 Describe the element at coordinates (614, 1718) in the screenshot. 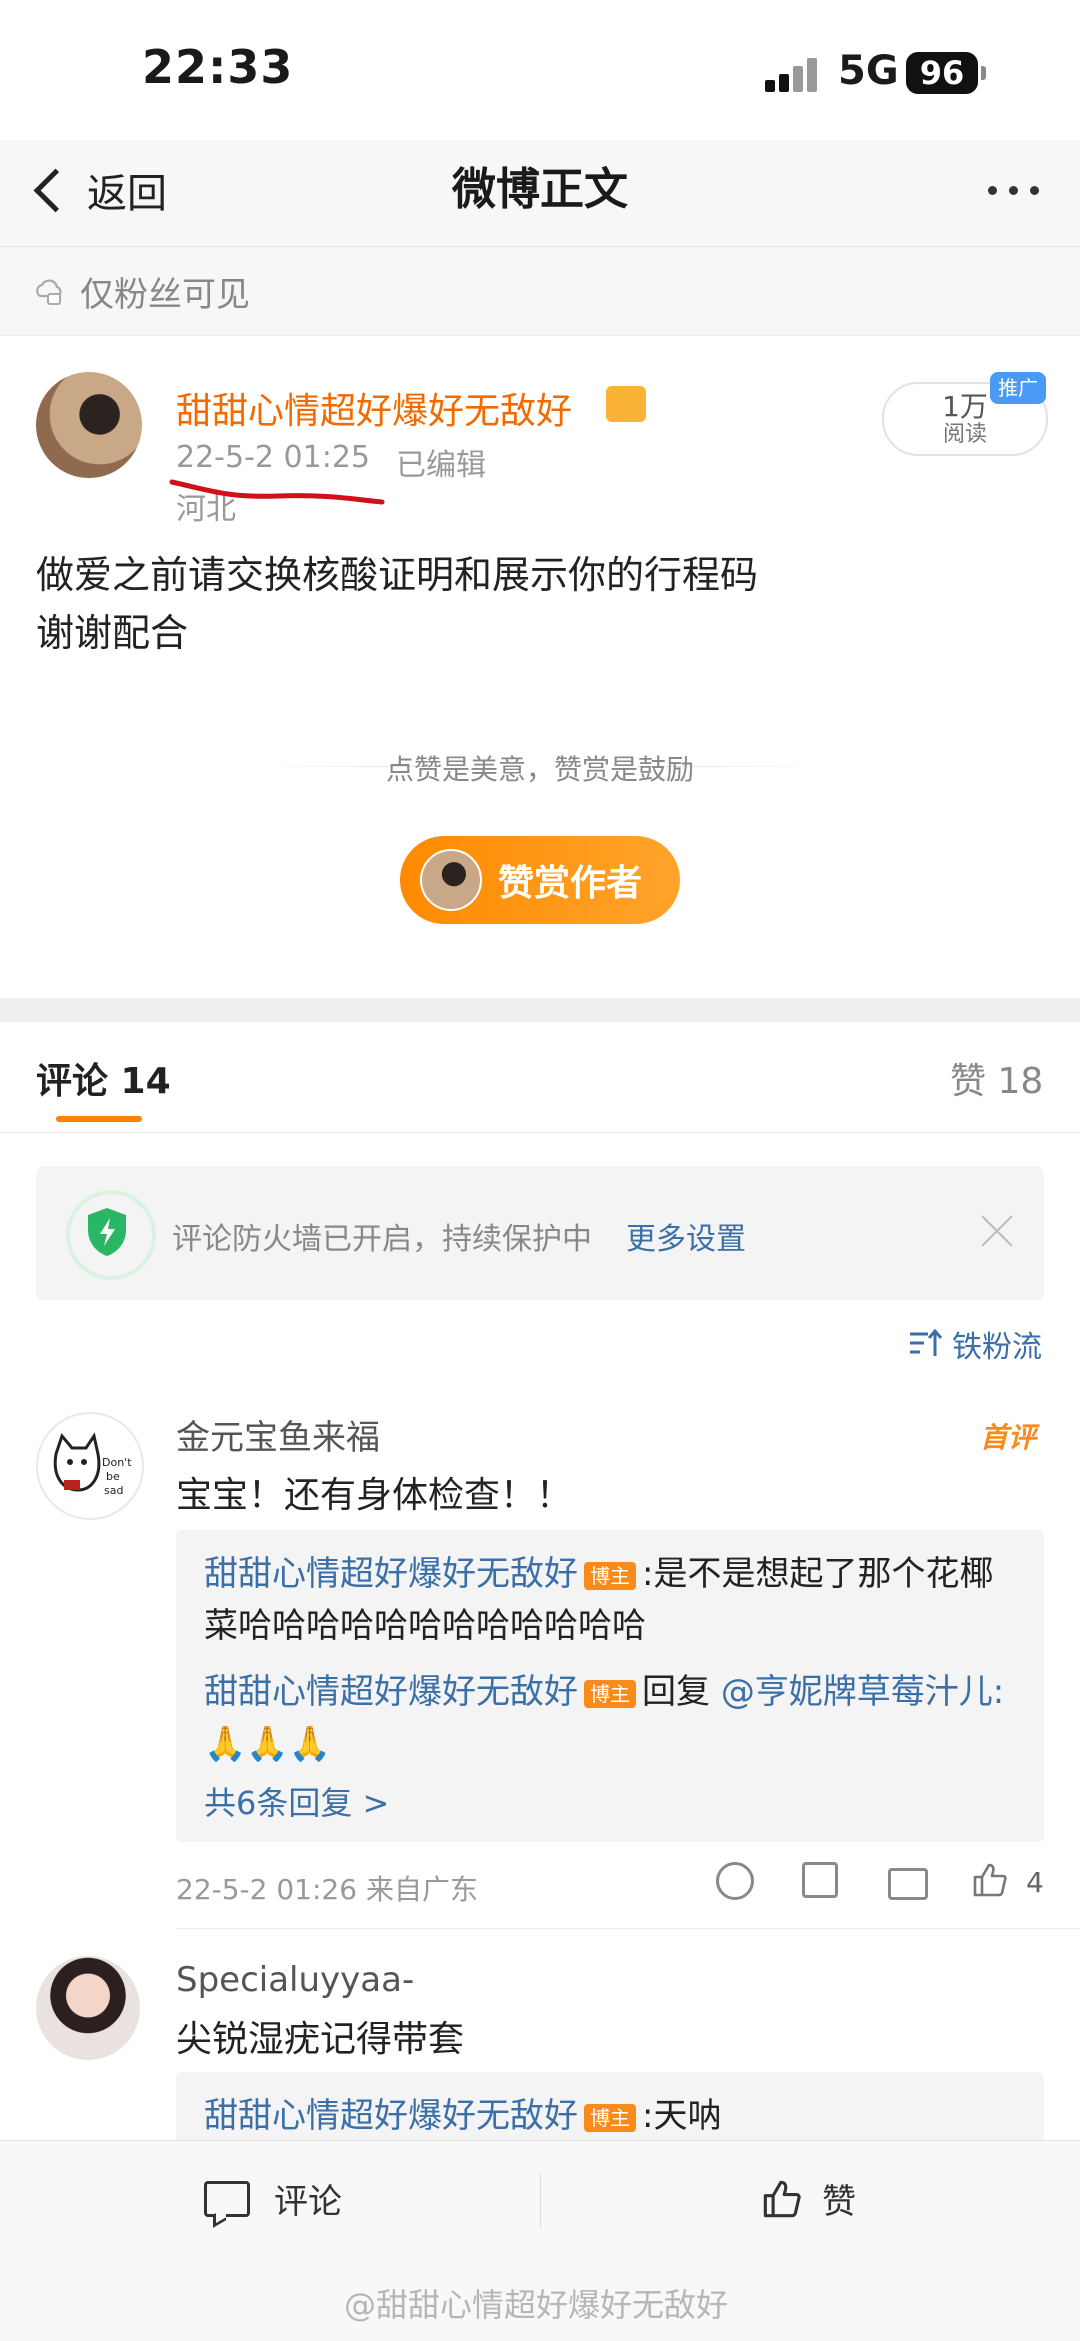

I see `reply-item: 甜甜心情超好爆好无敌好 博主 回复 @亨妮牌草莓汁儿: 🙏🙏🙏` at that location.